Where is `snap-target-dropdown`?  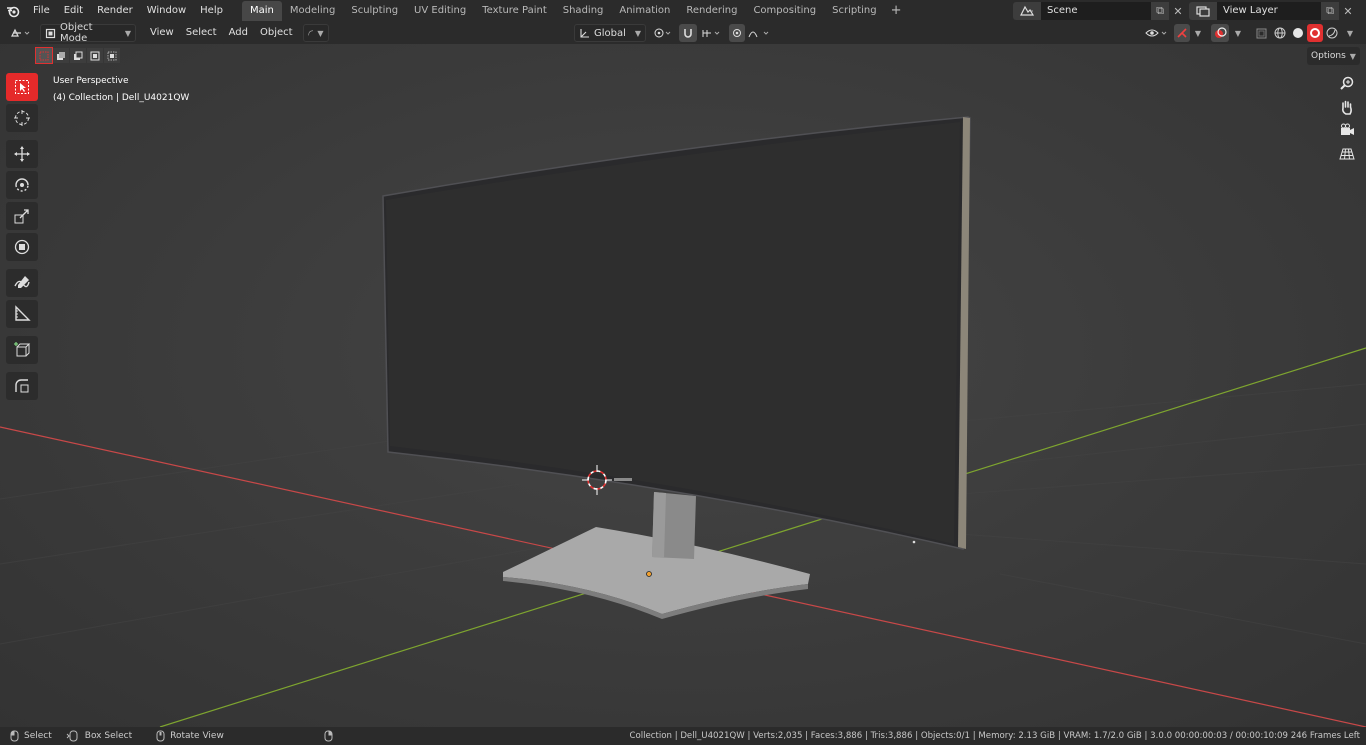 snap-target-dropdown is located at coordinates (712, 33).